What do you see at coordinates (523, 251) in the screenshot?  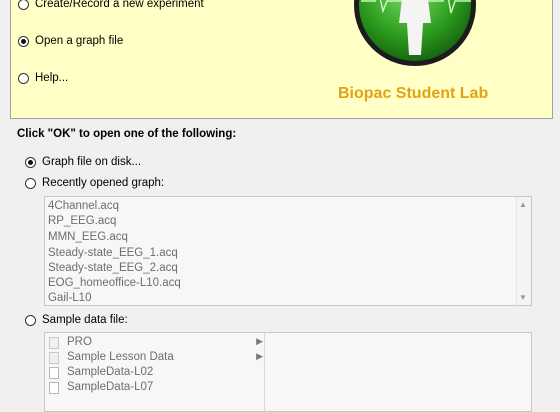 I see `list-scrollbar: ▲ ▼` at bounding box center [523, 251].